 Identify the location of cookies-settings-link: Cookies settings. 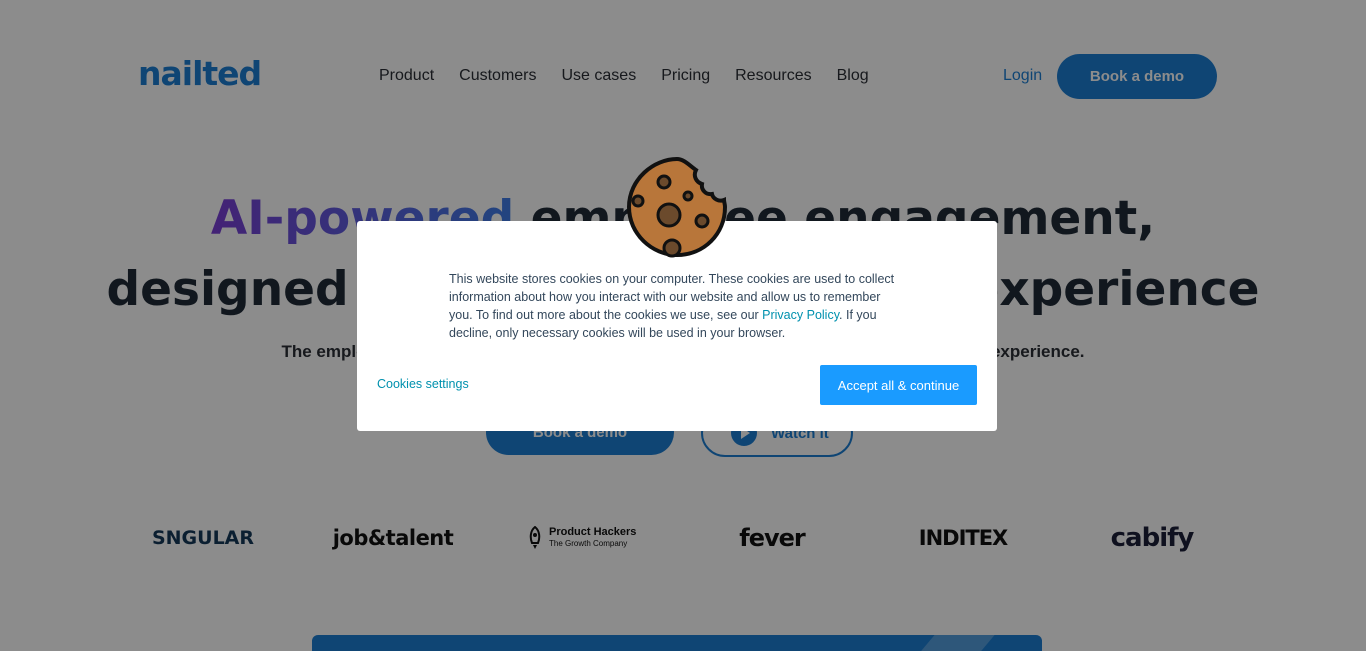
(423, 384).